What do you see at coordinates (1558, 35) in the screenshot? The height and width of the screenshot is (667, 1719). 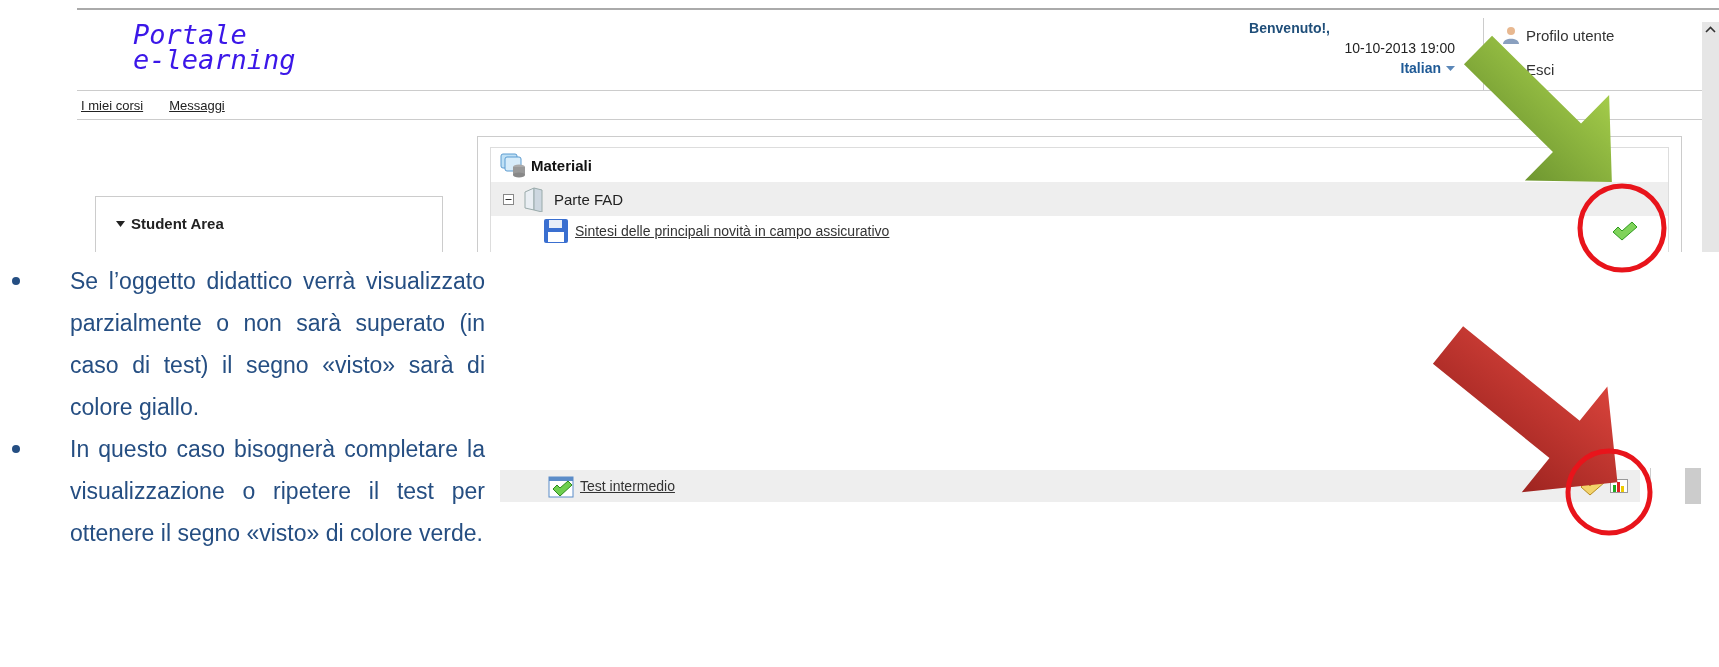 I see `user-menu-link: Profilo utente` at bounding box center [1558, 35].